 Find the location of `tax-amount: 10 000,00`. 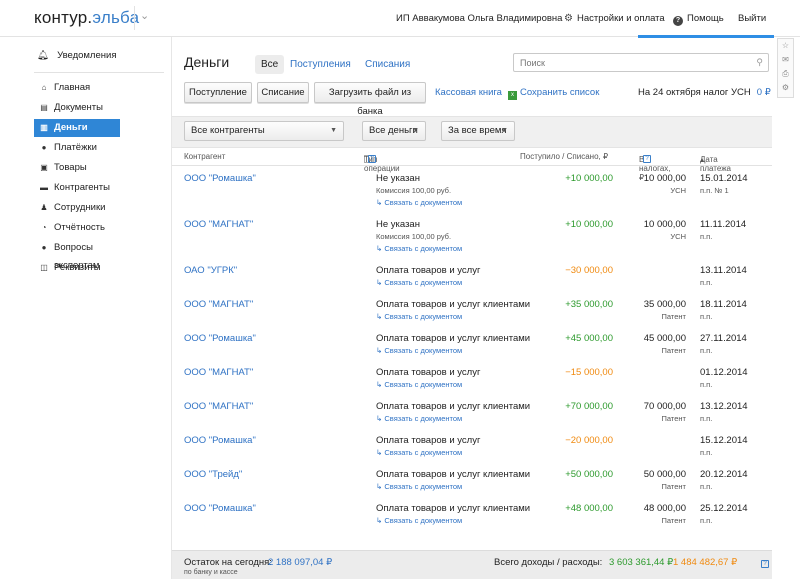

tax-amount: 10 000,00 is located at coordinates (664, 178).